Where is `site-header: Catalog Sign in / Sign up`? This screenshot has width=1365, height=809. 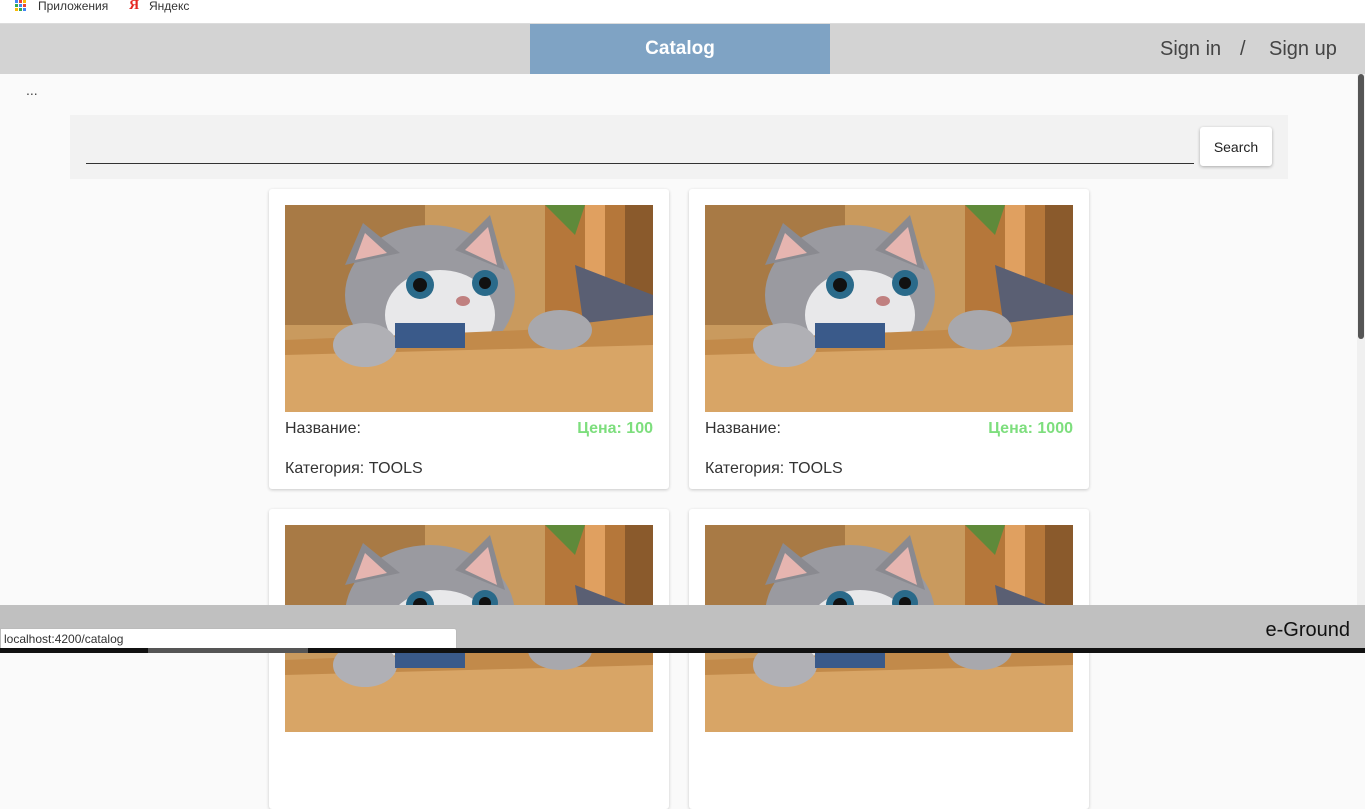 site-header: Catalog Sign in / Sign up is located at coordinates (682, 49).